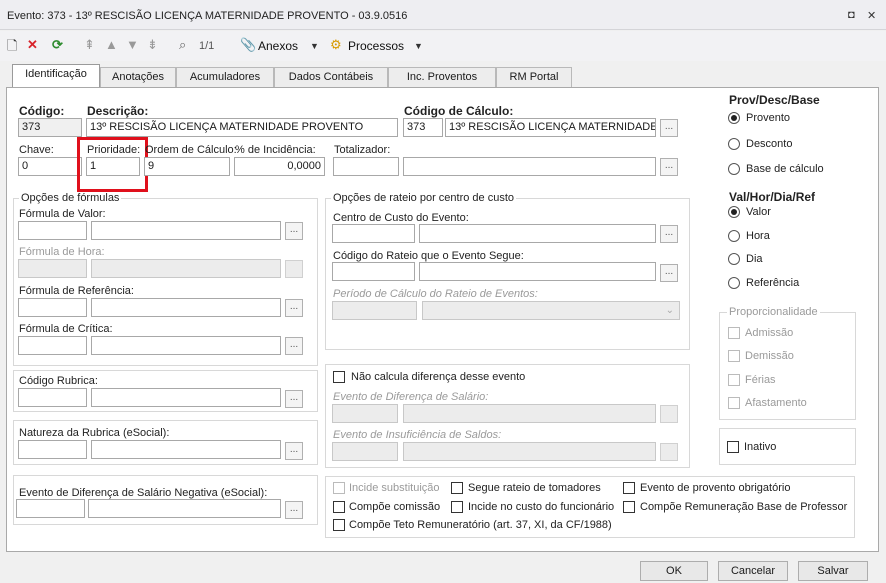 The width and height of the screenshot is (886, 583). Describe the element at coordinates (734, 380) in the screenshot. I see `ferias-checkbox` at that location.